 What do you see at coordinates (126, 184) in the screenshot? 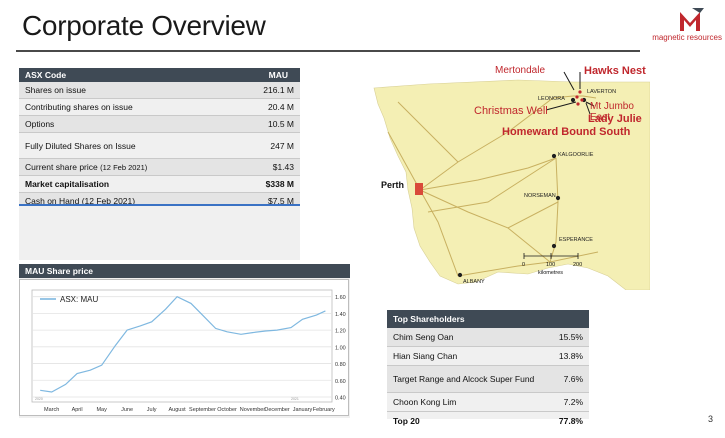
I see `row-label: Market capitalisation` at bounding box center [126, 184].